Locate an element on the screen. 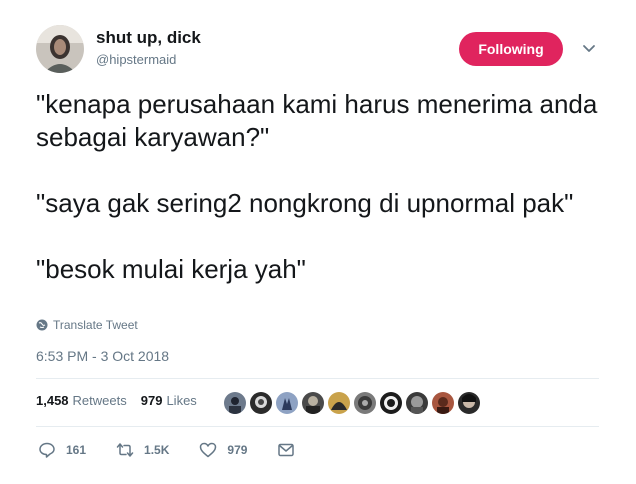 The height and width of the screenshot is (484, 636). retweets-label: Retweets is located at coordinates (99, 400).